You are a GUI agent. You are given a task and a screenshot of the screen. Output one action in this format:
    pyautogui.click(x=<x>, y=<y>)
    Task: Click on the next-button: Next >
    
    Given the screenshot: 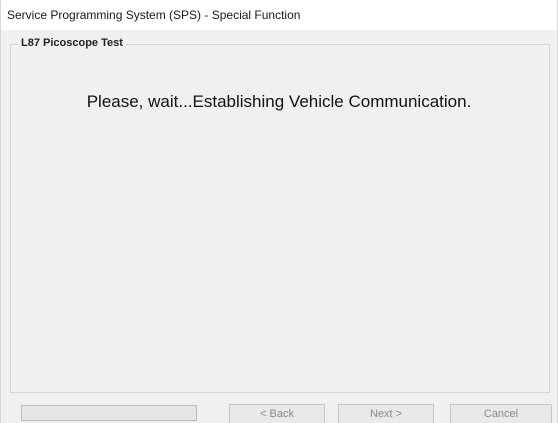 What is the action you would take?
    pyautogui.click(x=386, y=413)
    